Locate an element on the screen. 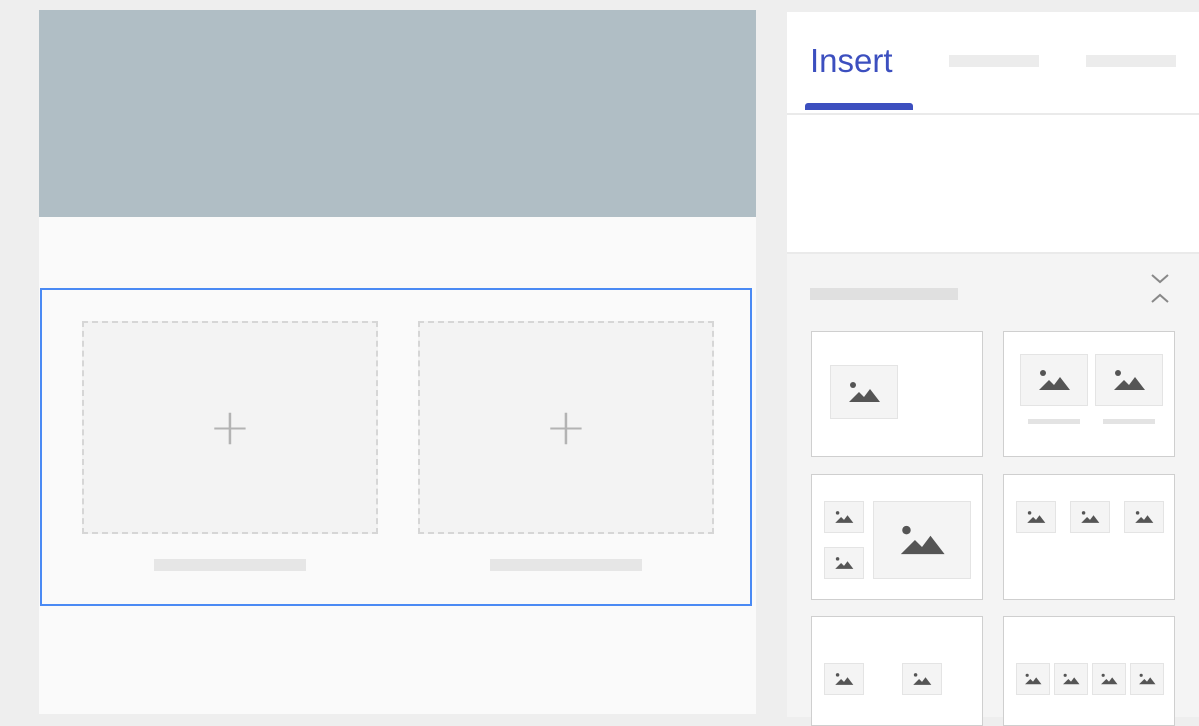 This screenshot has width=1199, height=726. tab-divider is located at coordinates (993, 114).